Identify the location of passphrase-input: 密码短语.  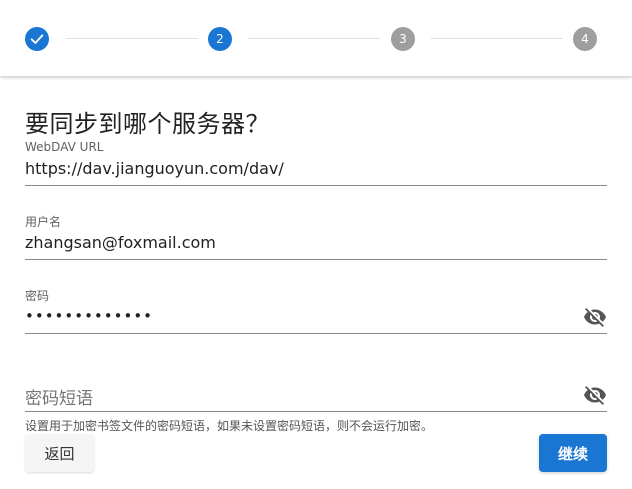
(59, 396).